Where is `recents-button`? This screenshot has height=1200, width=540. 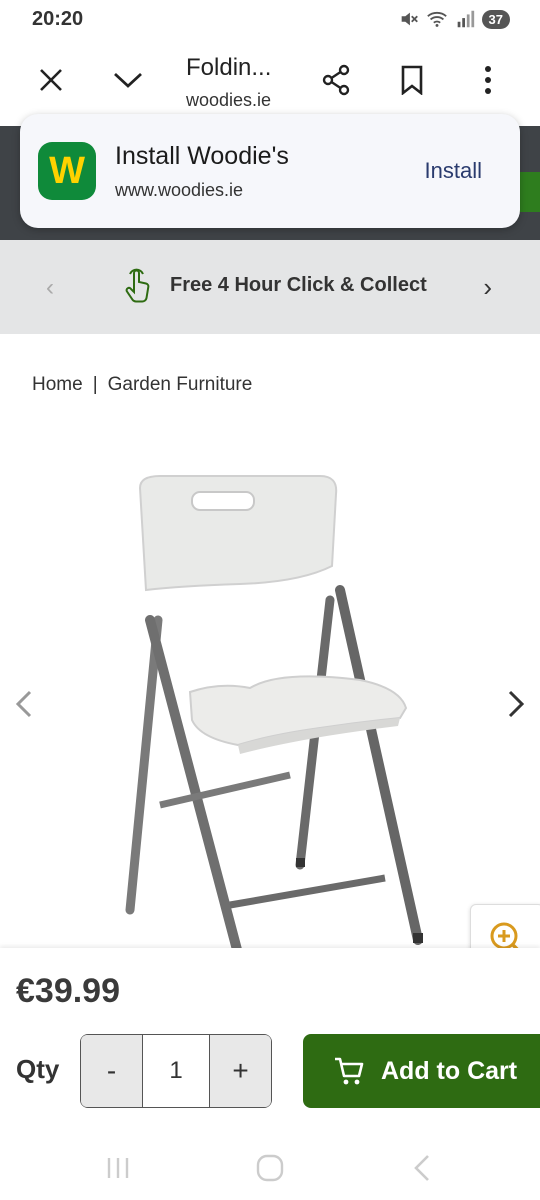 recents-button is located at coordinates (118, 1168).